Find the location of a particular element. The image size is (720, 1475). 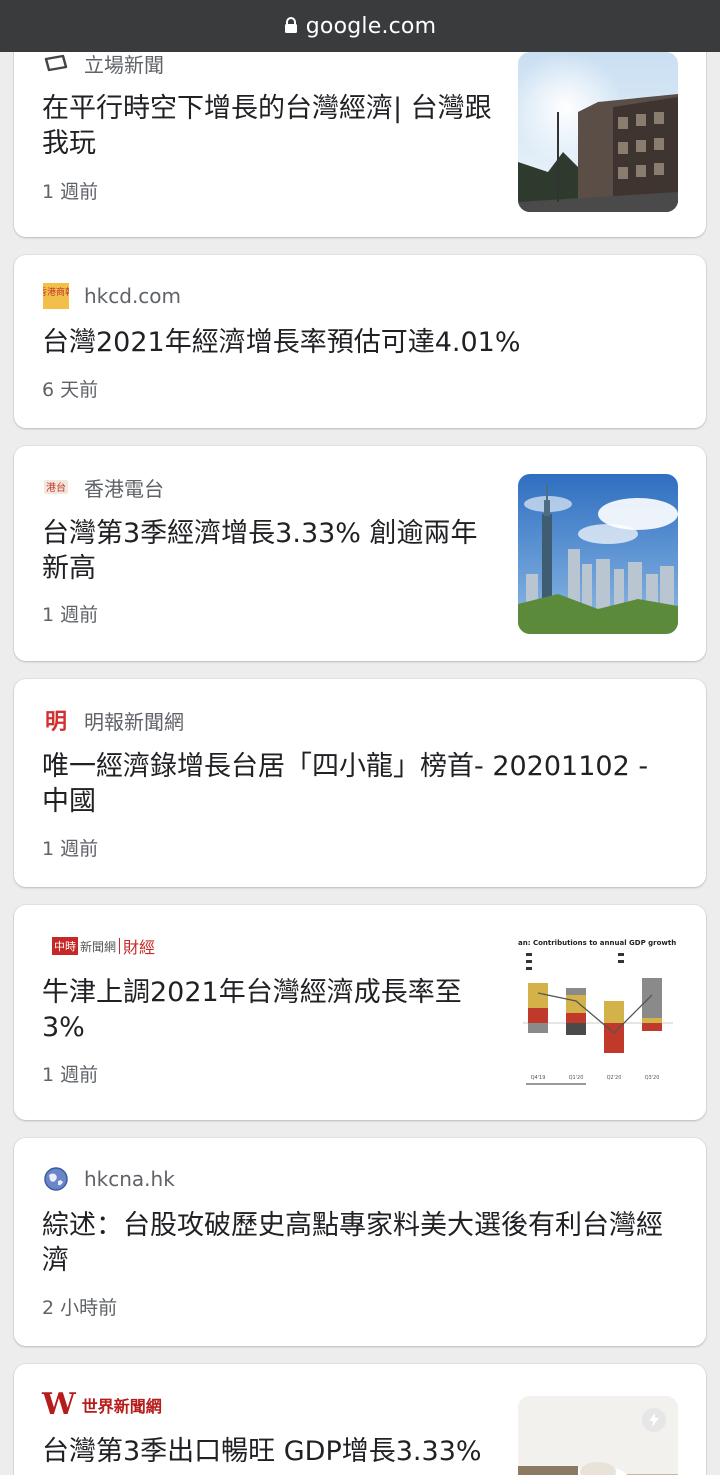

source-name: 立場新聞 is located at coordinates (124, 64).